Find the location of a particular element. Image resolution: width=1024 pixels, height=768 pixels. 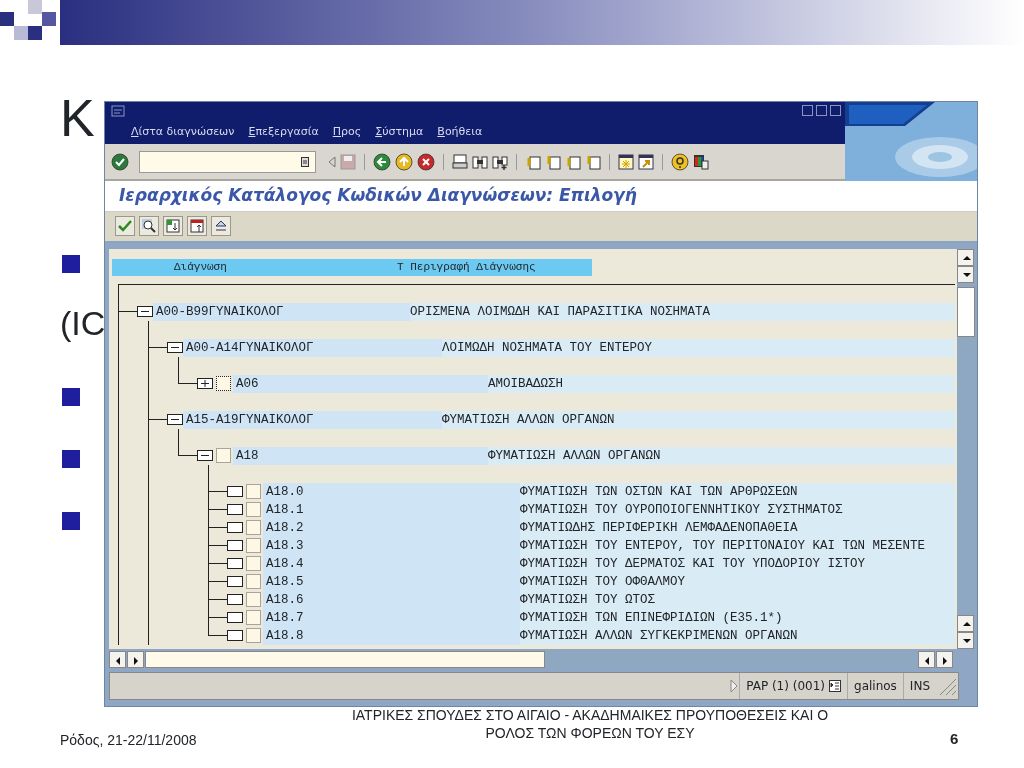

exit-icon is located at coordinates (404, 161).